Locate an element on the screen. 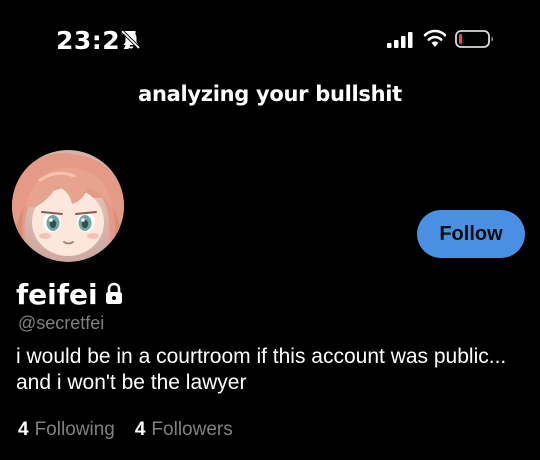  overlay-caption: analyzing your bullshit is located at coordinates (270, 94).